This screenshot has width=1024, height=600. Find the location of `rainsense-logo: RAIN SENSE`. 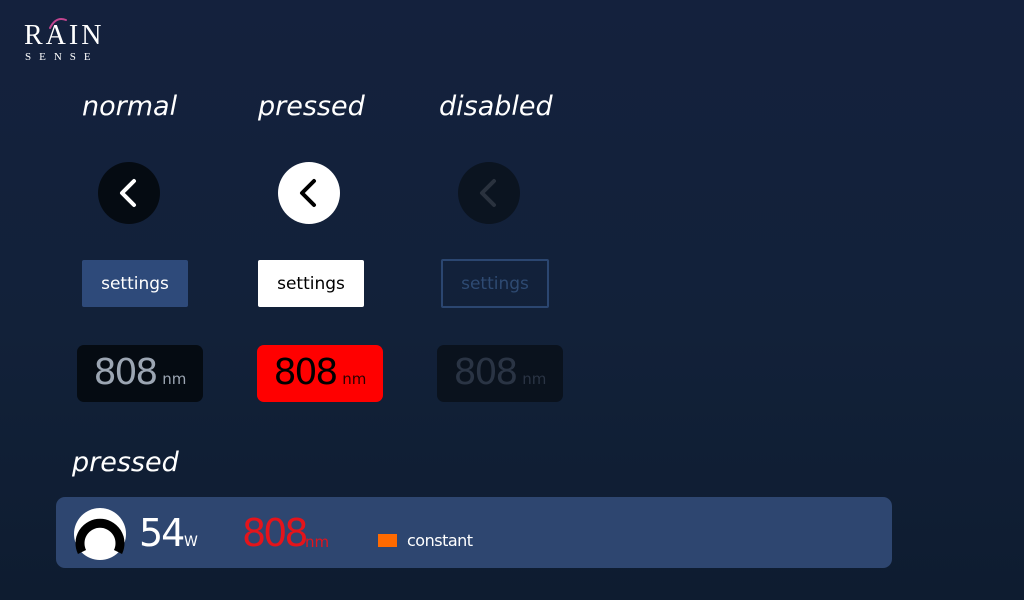

rainsense-logo: RAIN SENSE is located at coordinates (69, 41).